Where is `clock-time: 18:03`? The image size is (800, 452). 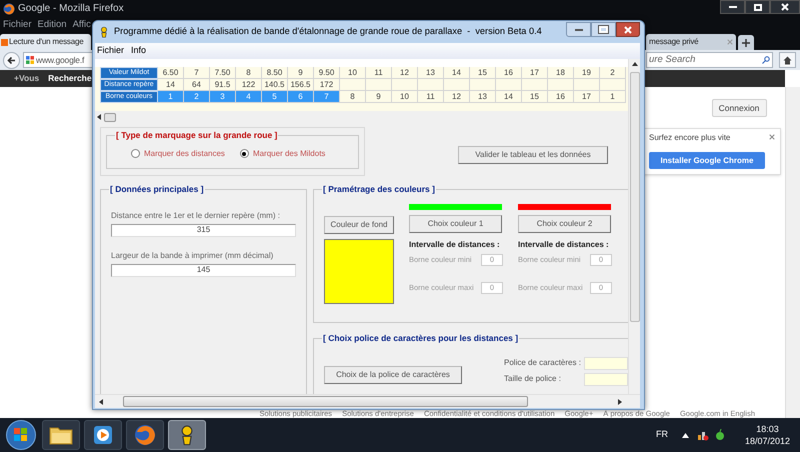
clock-time: 18:03 is located at coordinates (767, 429).